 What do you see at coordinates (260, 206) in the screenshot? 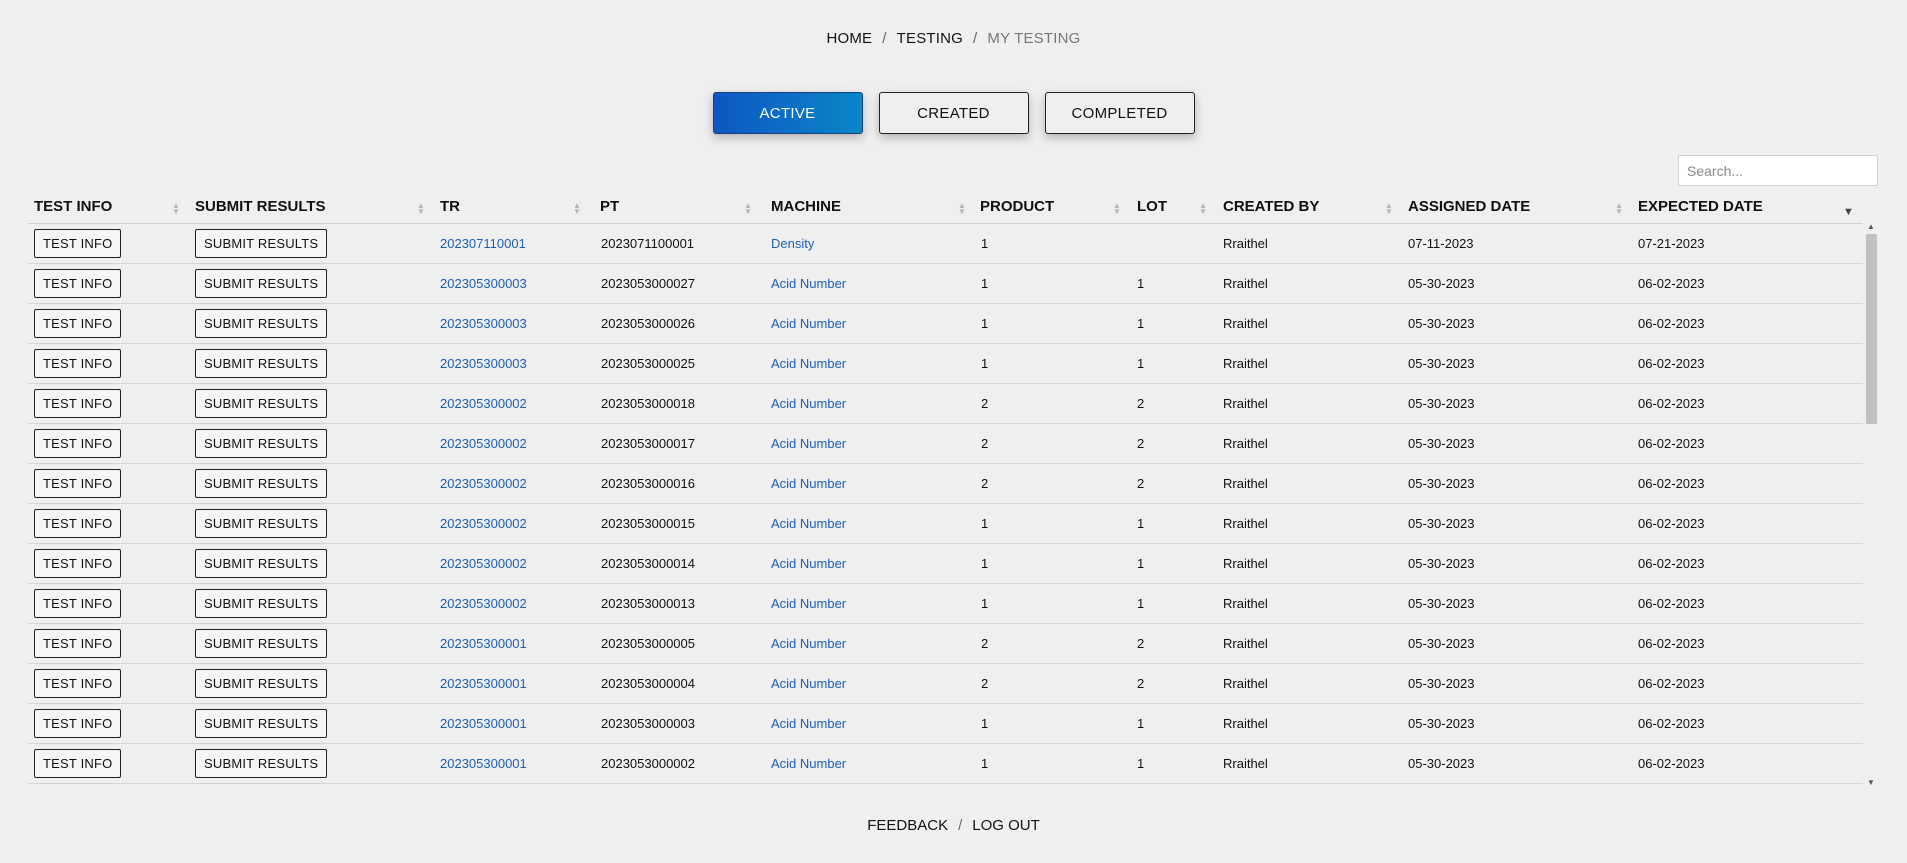
I see `header-submit-results: SUBMIT RESULTS` at bounding box center [260, 206].